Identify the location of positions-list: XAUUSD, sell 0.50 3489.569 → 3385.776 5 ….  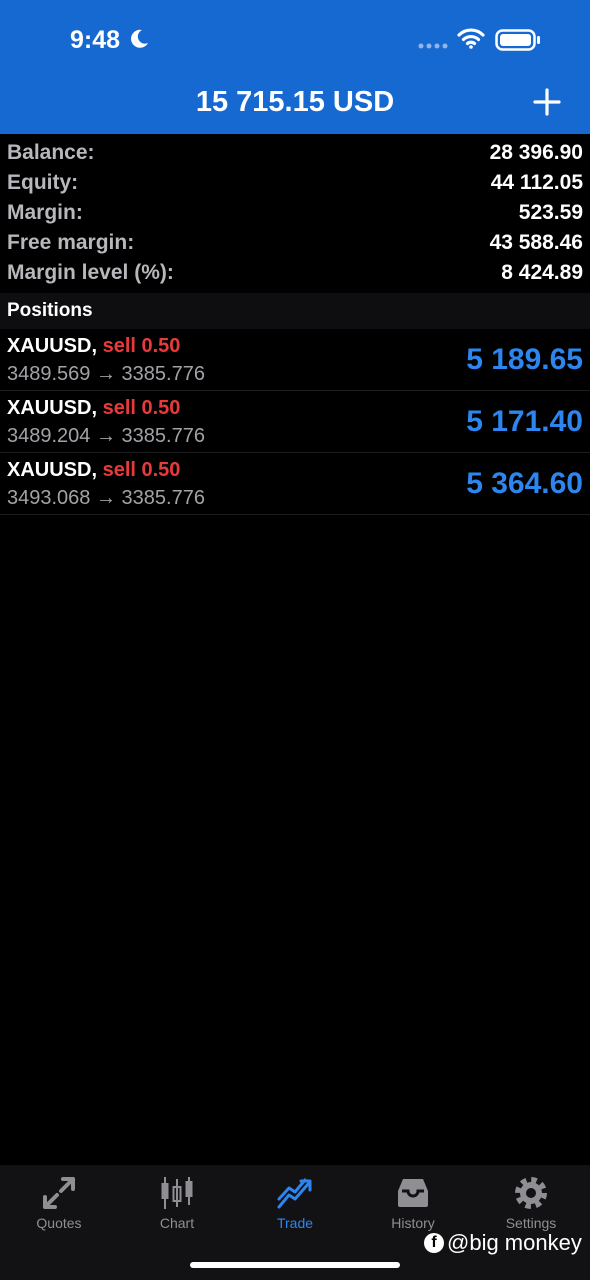
(295, 422).